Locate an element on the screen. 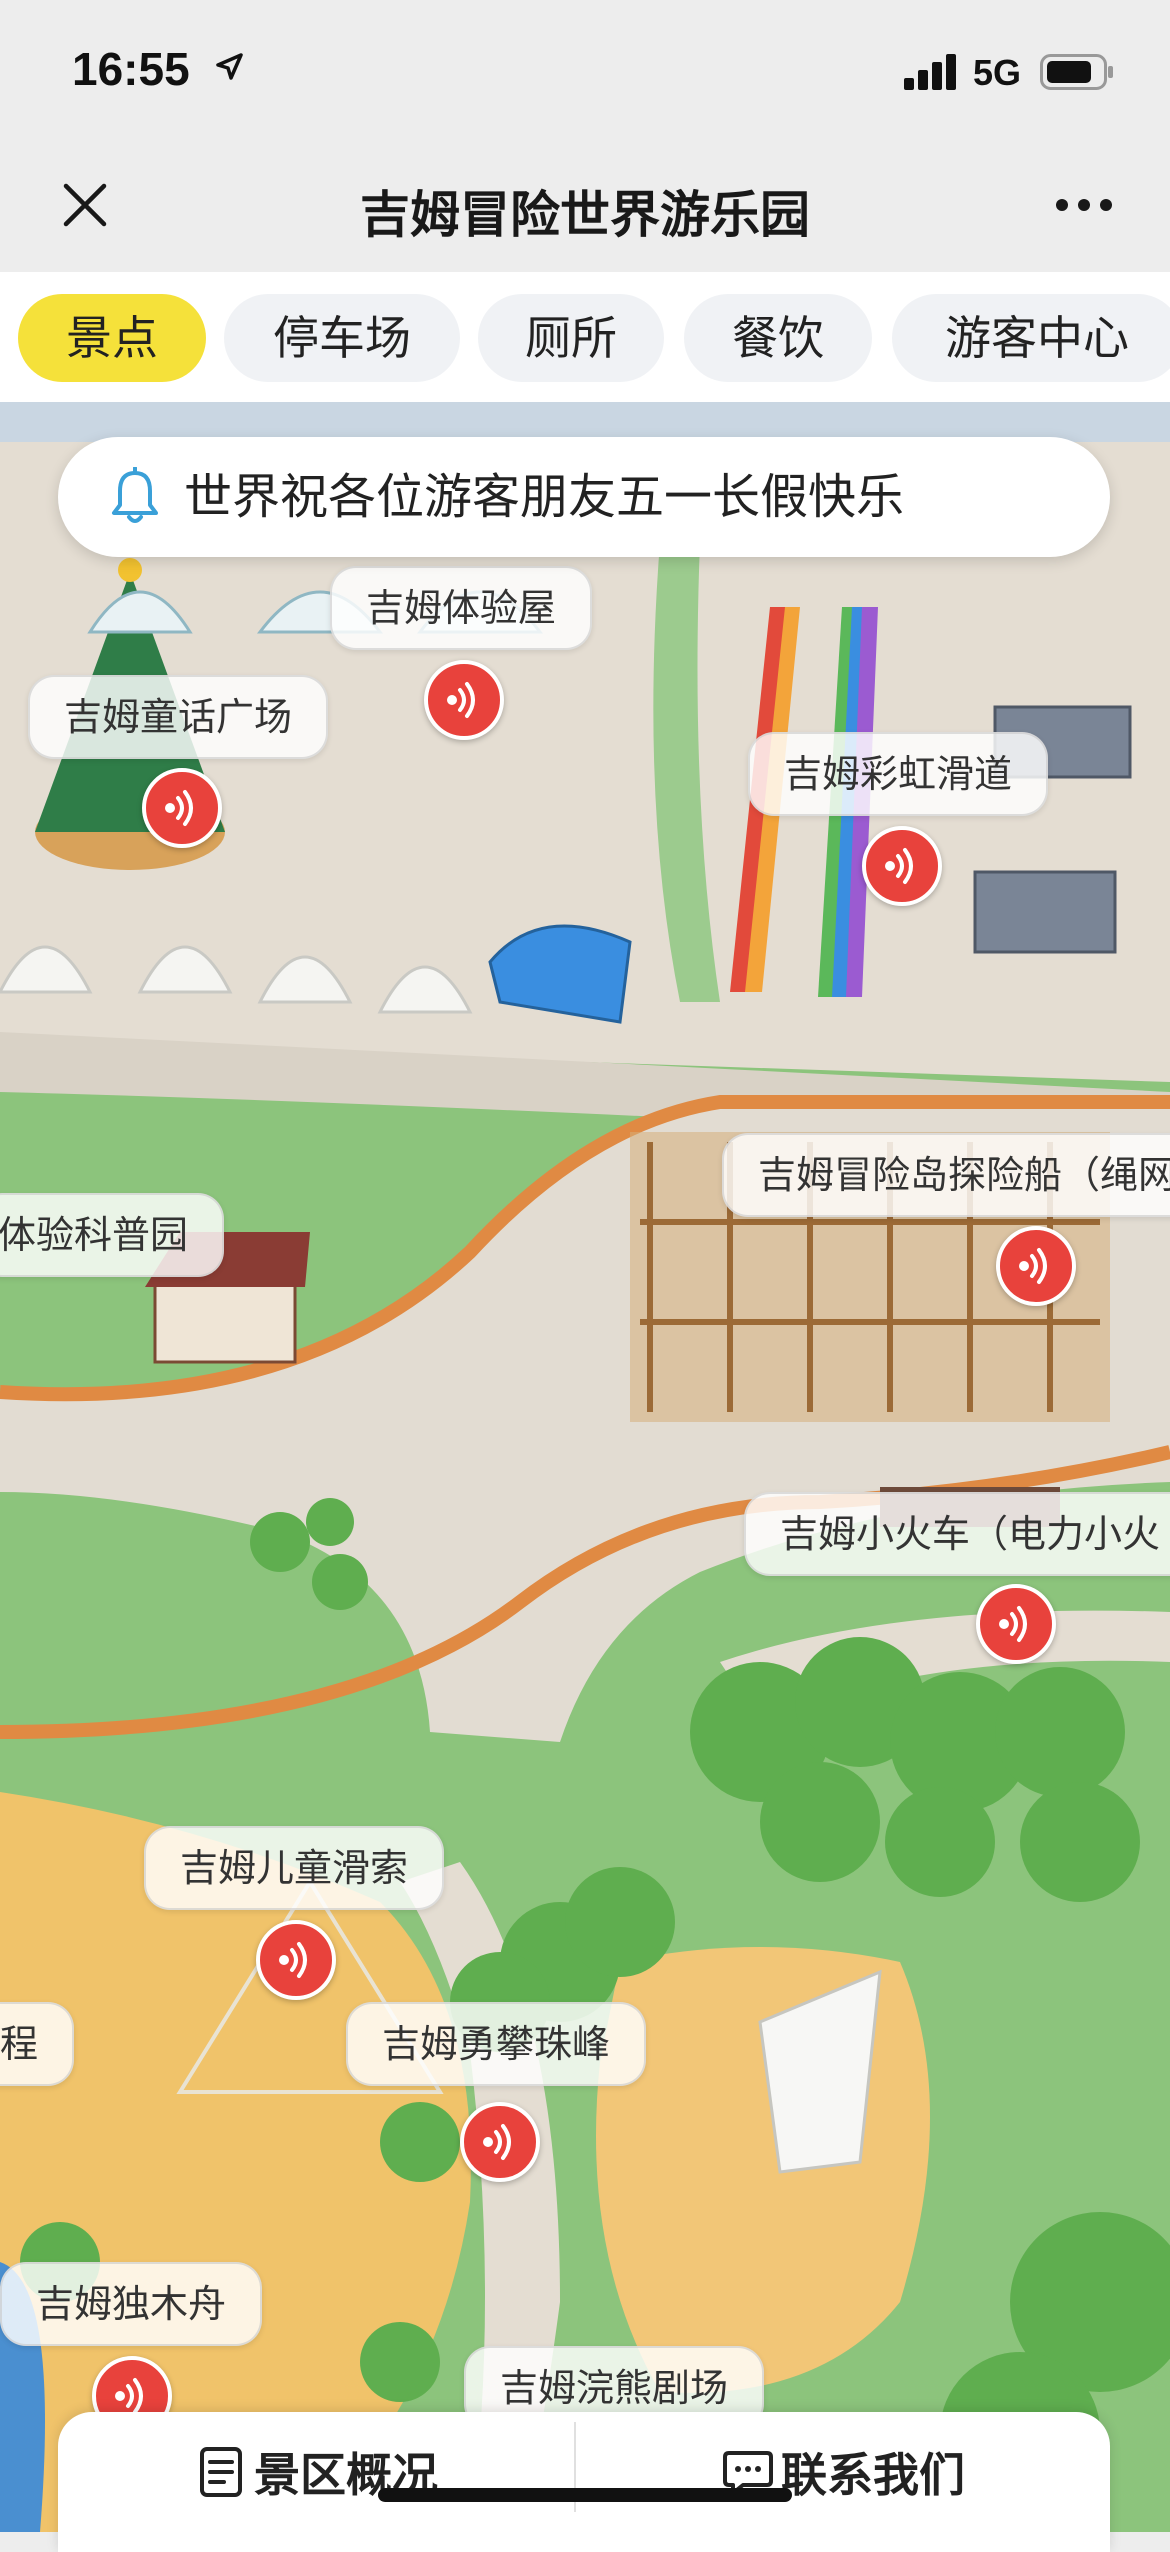  attraction-label: 吉姆体验屋 is located at coordinates (461, 608).